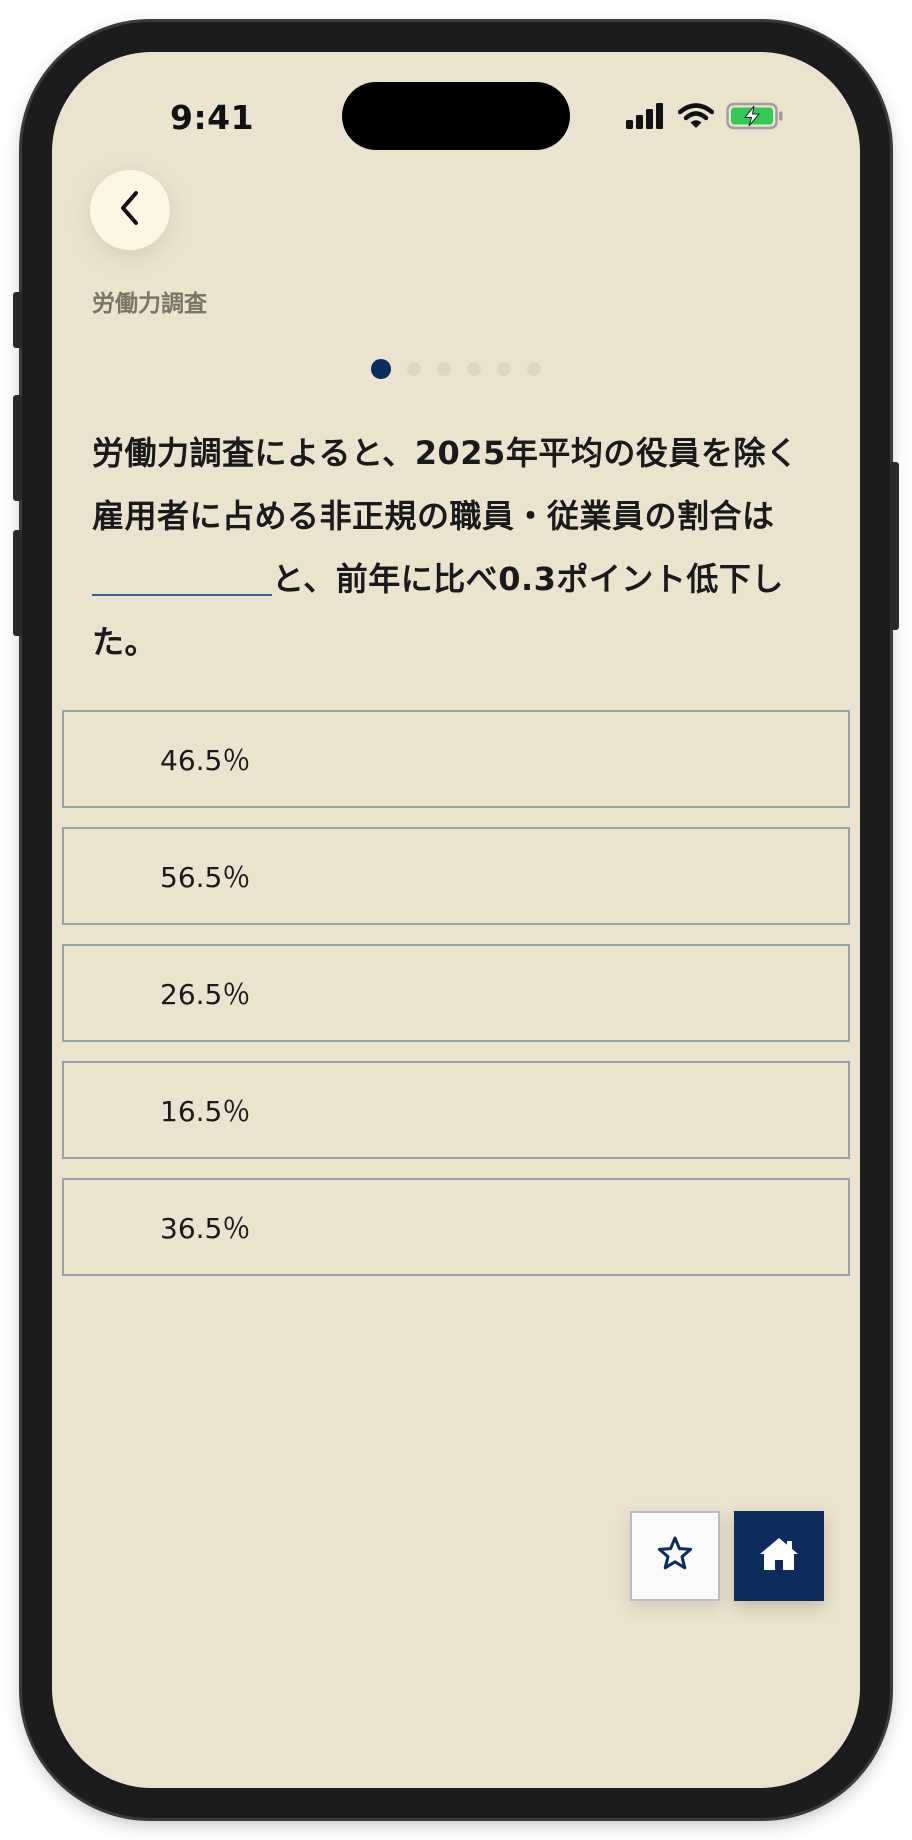  Describe the element at coordinates (182, 576) in the screenshot. I see `answer-blank` at that location.